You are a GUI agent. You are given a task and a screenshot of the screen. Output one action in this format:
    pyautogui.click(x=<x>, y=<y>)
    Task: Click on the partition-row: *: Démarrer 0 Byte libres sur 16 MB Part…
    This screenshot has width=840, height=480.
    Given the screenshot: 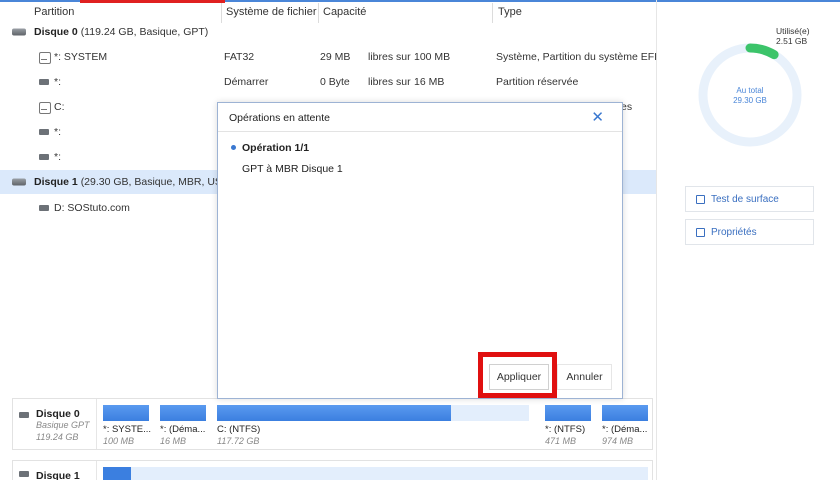 What is the action you would take?
    pyautogui.click(x=328, y=82)
    